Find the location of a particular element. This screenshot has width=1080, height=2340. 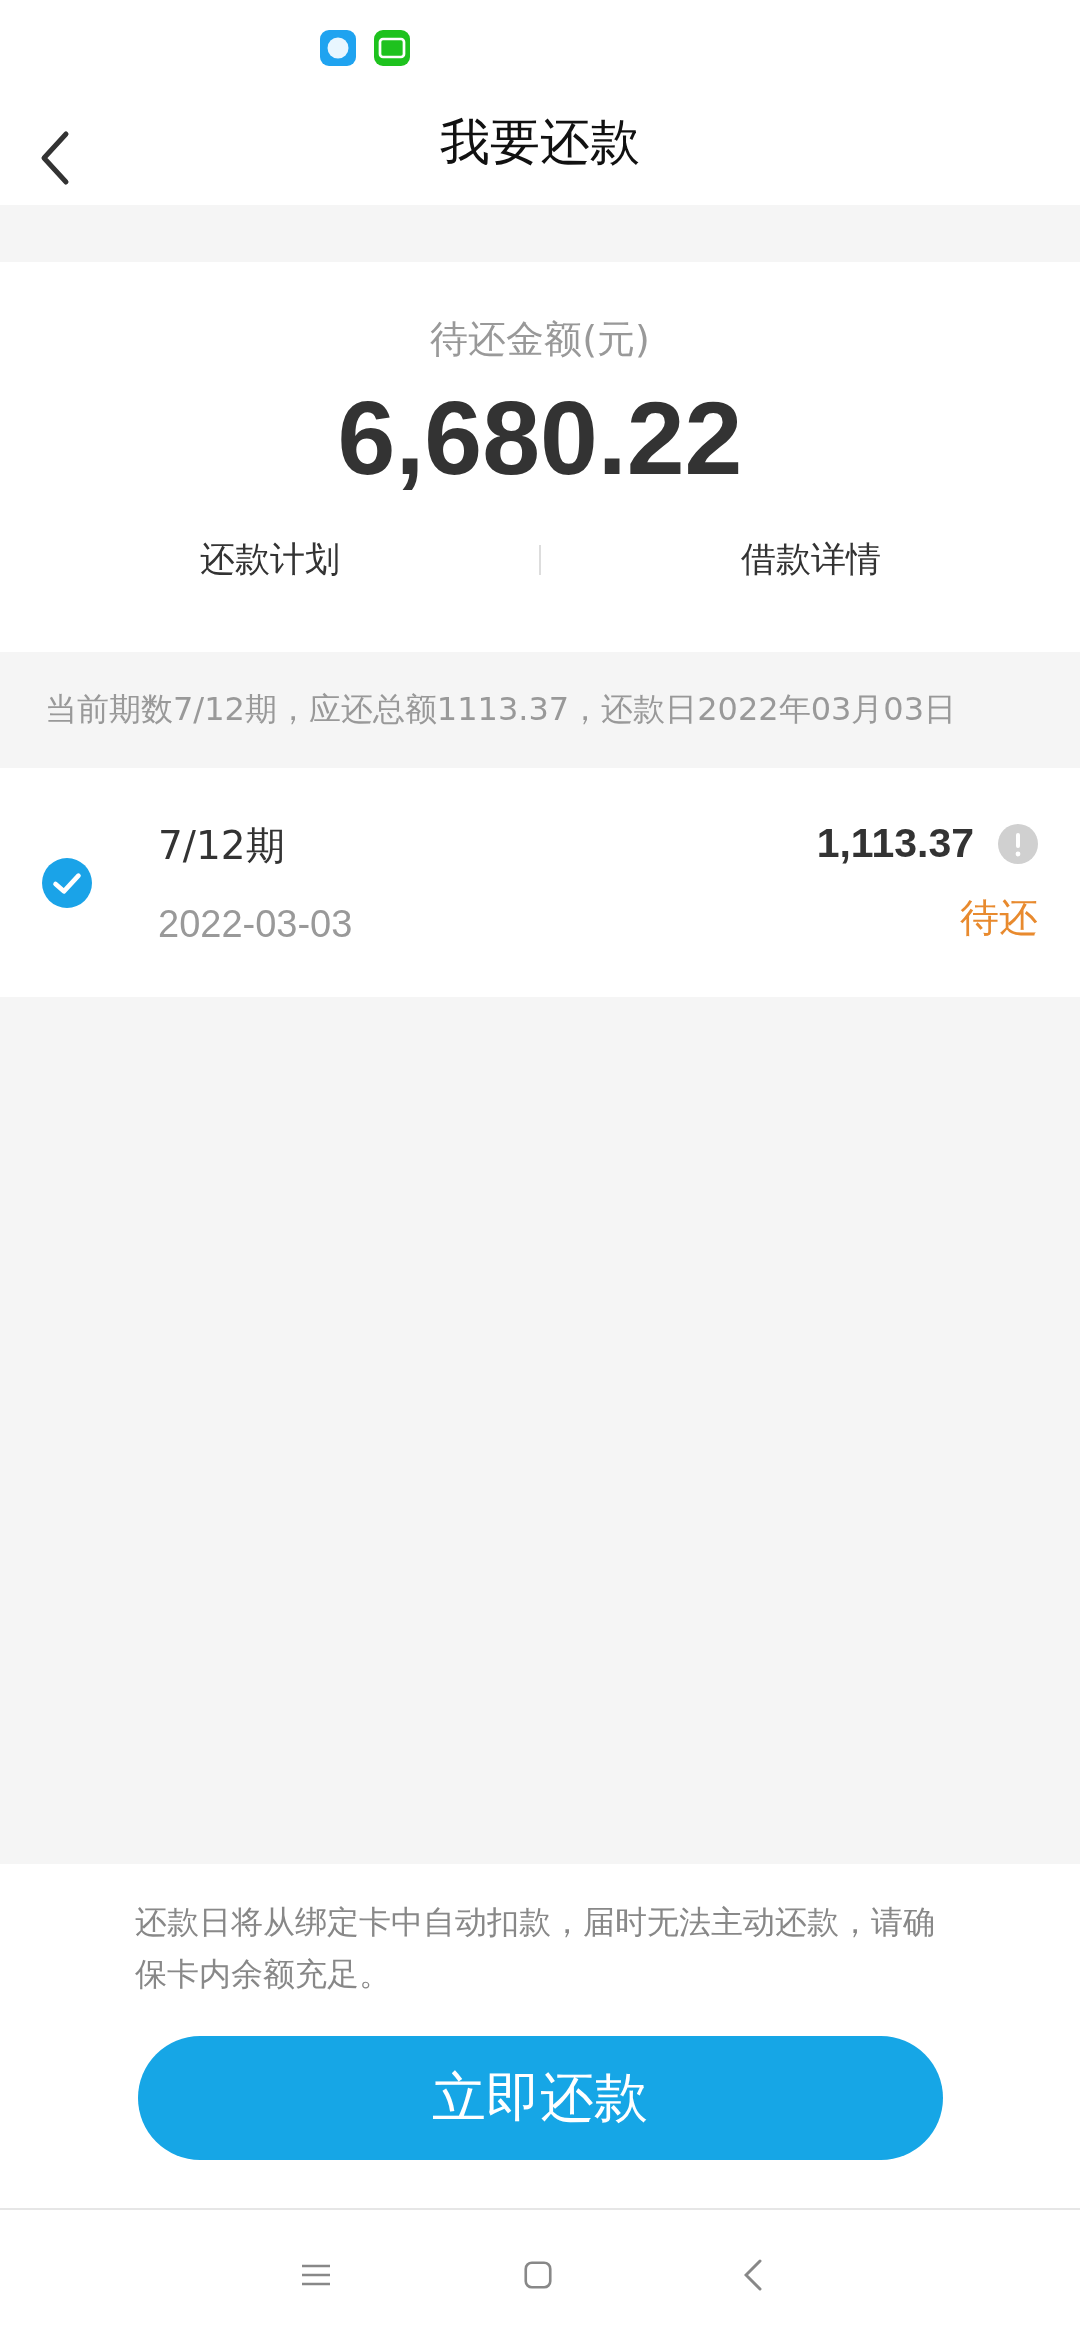

checkbox is located at coordinates (67, 882).